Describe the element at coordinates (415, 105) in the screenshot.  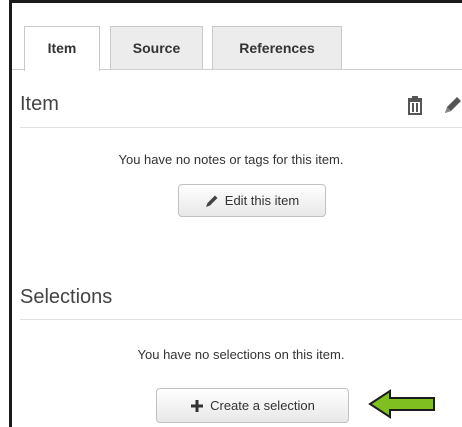
I see `trash-icon` at that location.